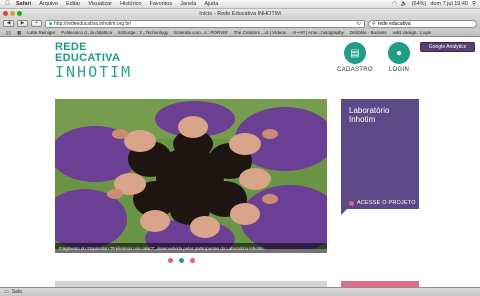  What do you see at coordinates (188, 4) in the screenshot?
I see `menu-janela: Janela` at bounding box center [188, 4].